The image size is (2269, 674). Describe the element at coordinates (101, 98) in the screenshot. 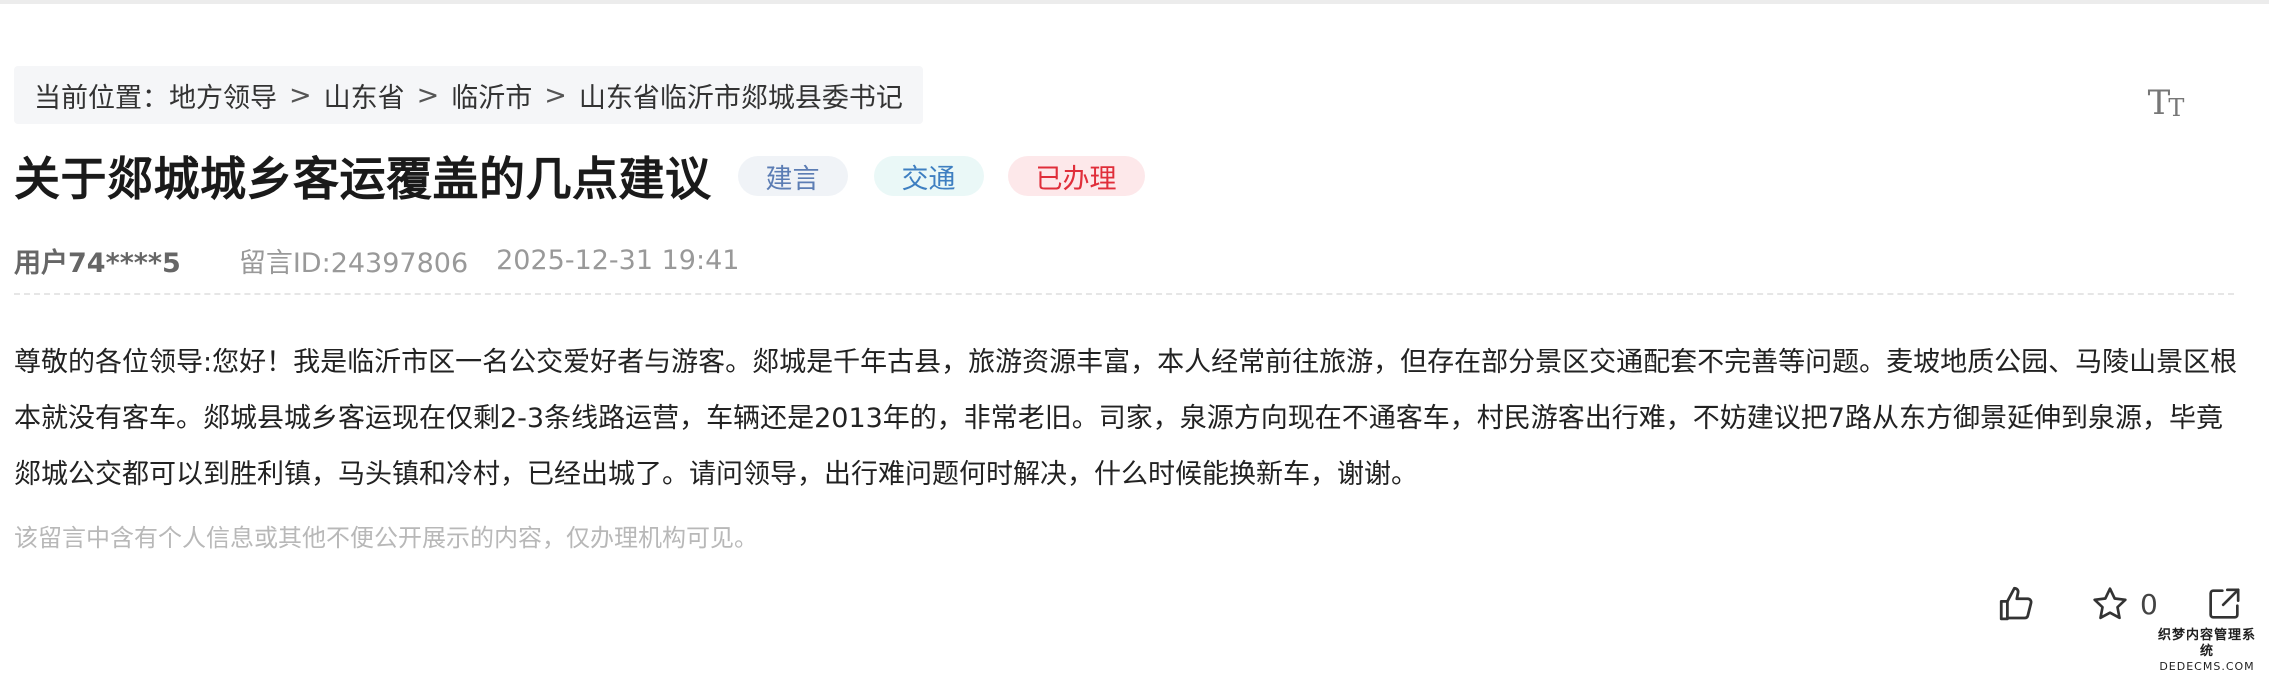

I see `breadcrumb-prefix: 当前位置：` at that location.